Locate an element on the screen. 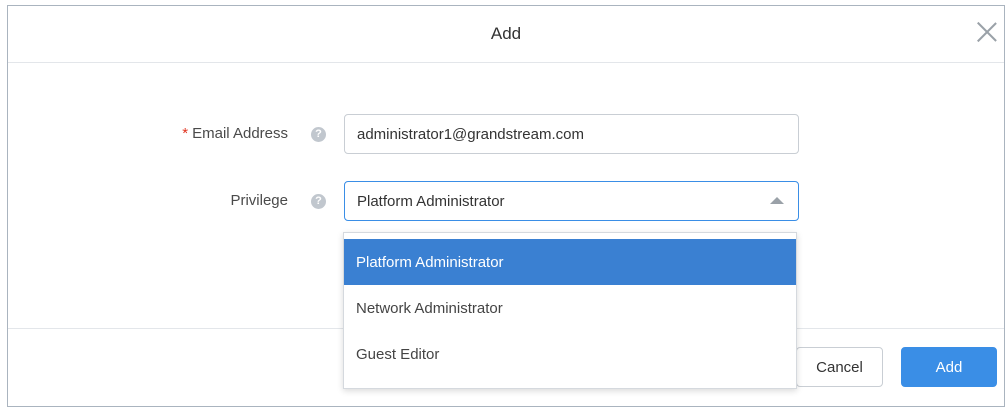 The image size is (1007, 409). email-label: * Email Address is located at coordinates (235, 133).